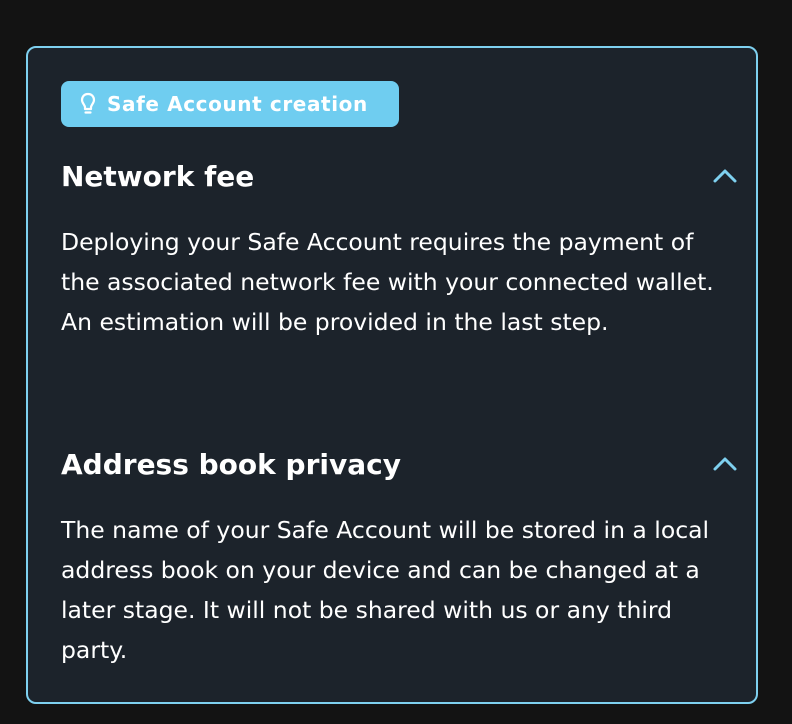 The width and height of the screenshot is (792, 724). What do you see at coordinates (158, 176) in the screenshot?
I see `network-fee-title: Network fee` at bounding box center [158, 176].